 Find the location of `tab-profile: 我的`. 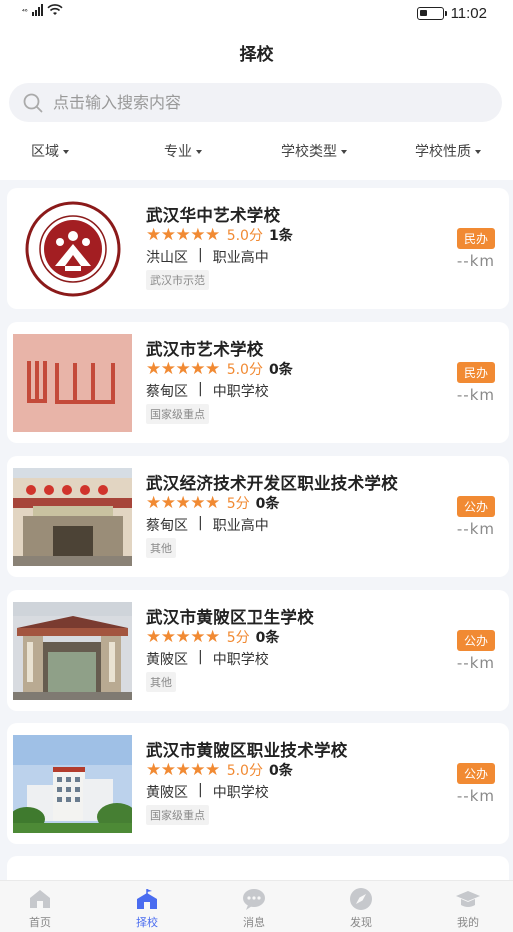

tab-profile: 我的 is located at coordinates (468, 908).